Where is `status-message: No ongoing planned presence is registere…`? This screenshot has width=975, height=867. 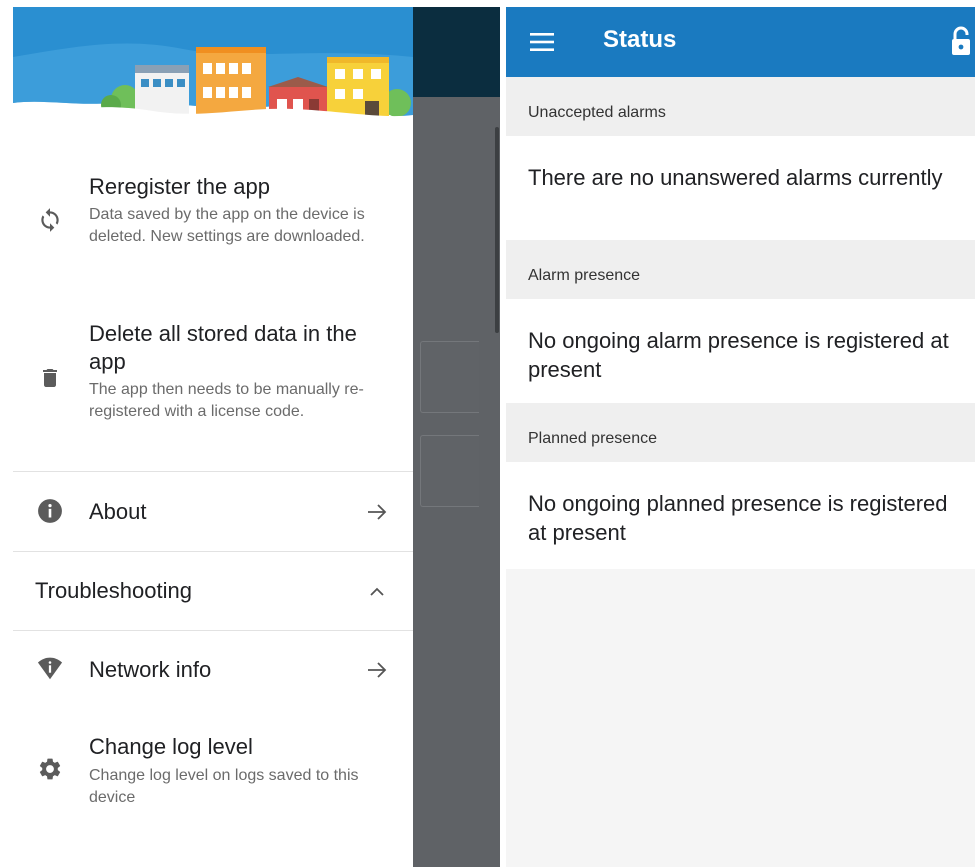 status-message: No ongoing planned presence is registere… is located at coordinates (738, 518).